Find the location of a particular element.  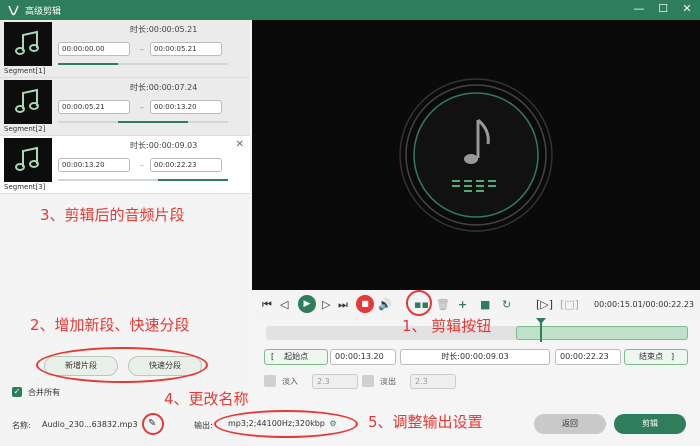

fade-in-checkbox is located at coordinates (270, 381).